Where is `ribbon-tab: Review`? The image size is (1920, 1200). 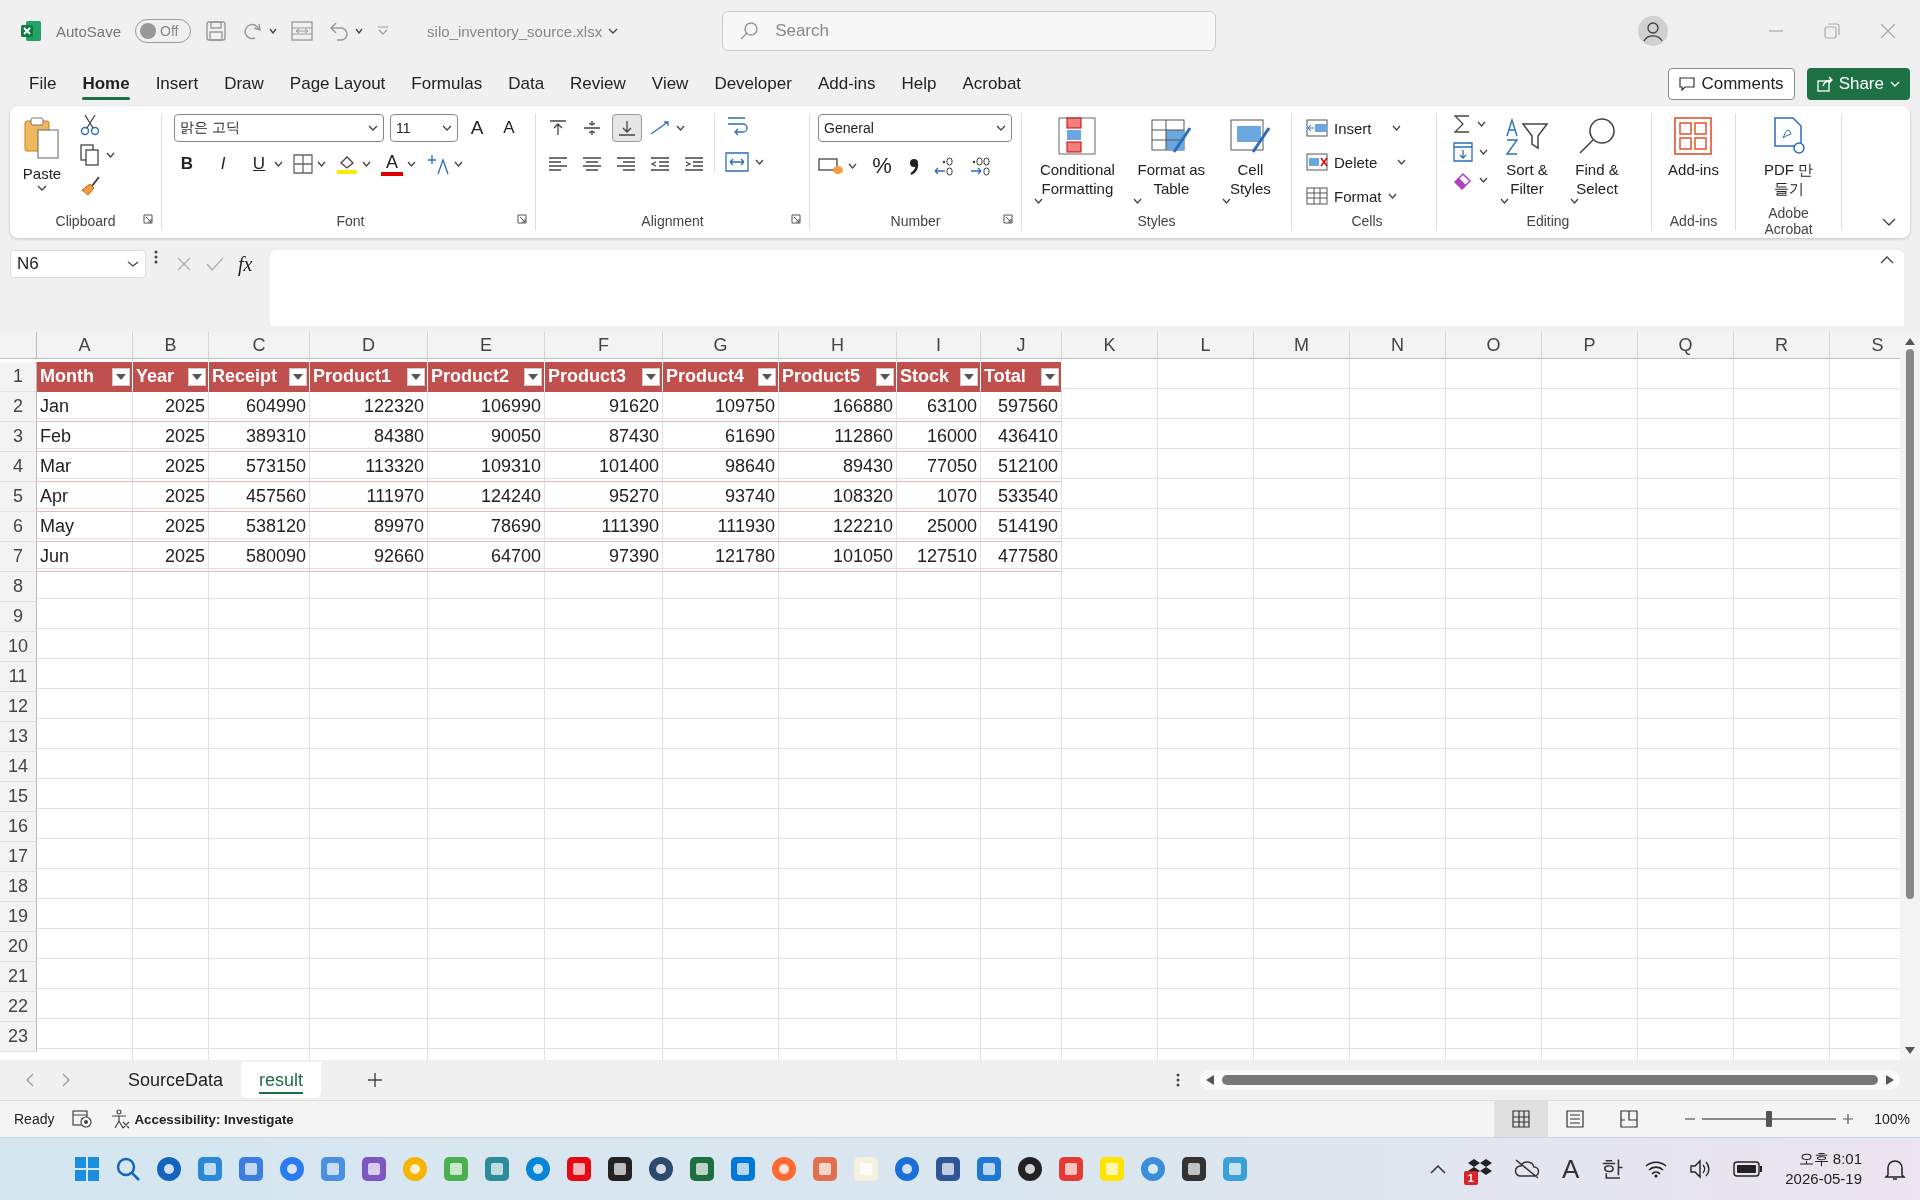 ribbon-tab: Review is located at coordinates (598, 84).